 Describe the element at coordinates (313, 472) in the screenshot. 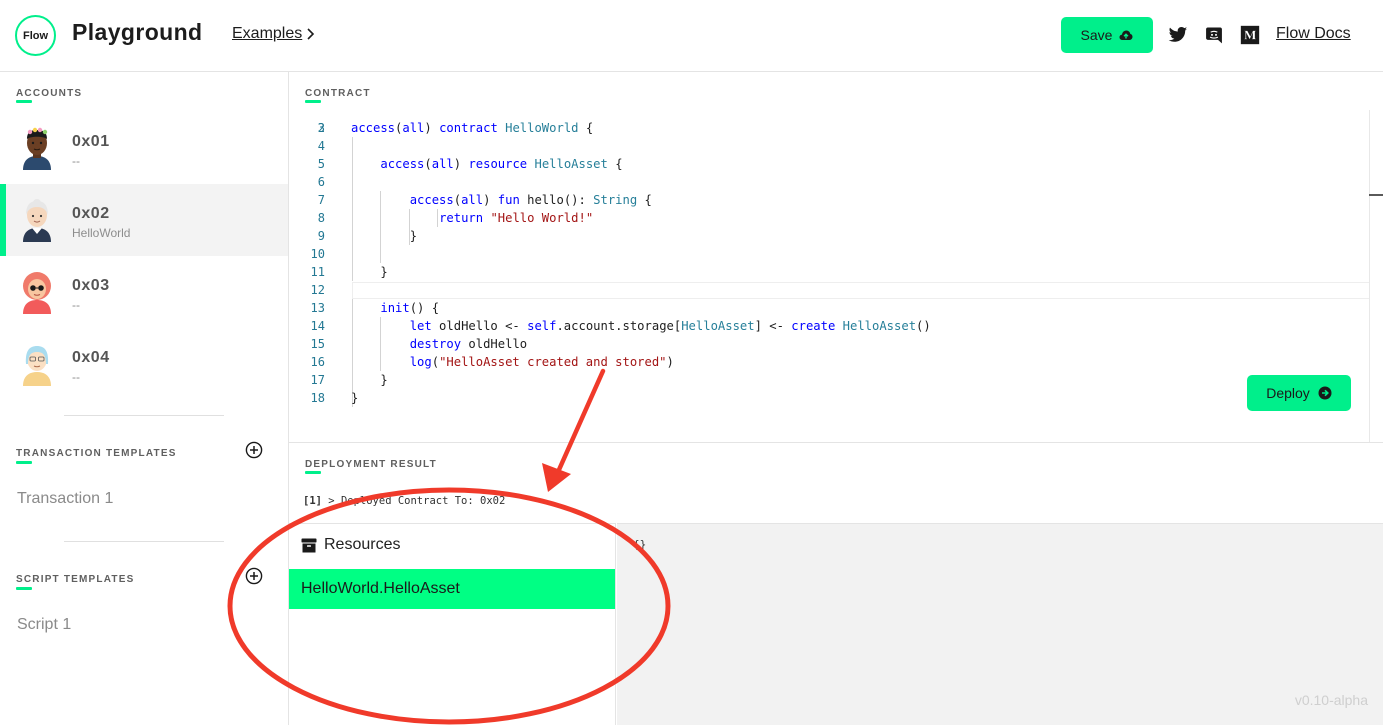

I see `deployment-result-underline` at that location.